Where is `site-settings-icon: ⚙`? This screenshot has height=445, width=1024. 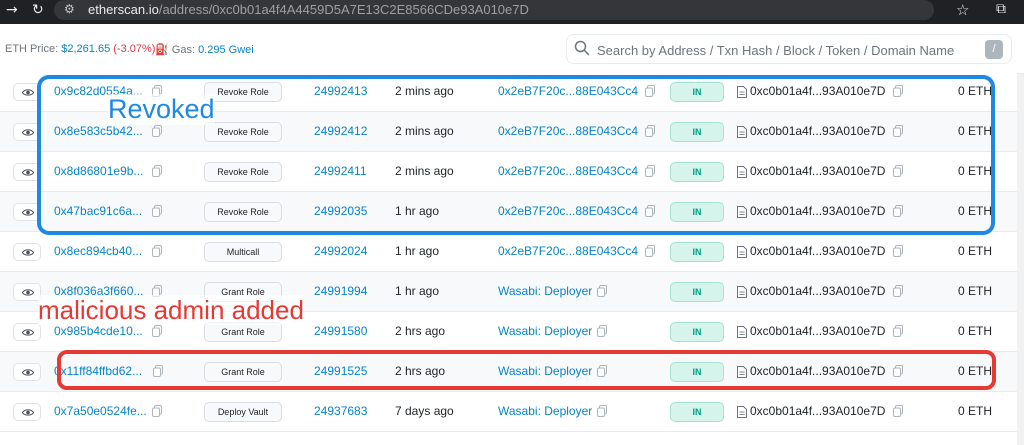 site-settings-icon: ⚙ is located at coordinates (69, 9).